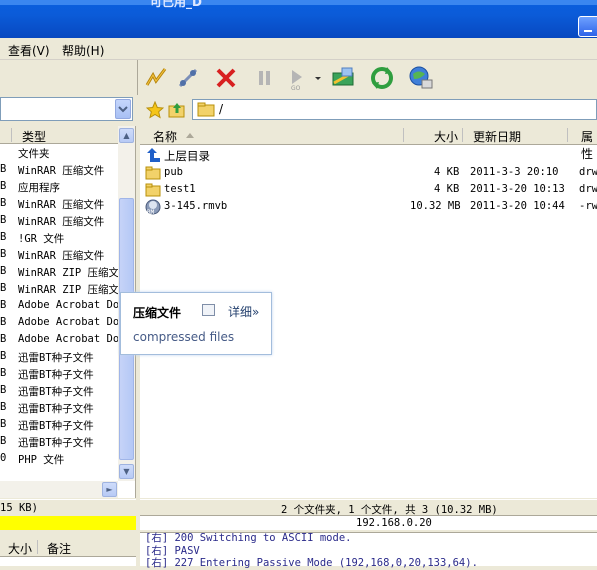 This screenshot has width=597, height=570. Describe the element at coordinates (371, 172) in the screenshot. I see `table-row: pub 4 KB 2011-3-3 20:10 drw` at that location.